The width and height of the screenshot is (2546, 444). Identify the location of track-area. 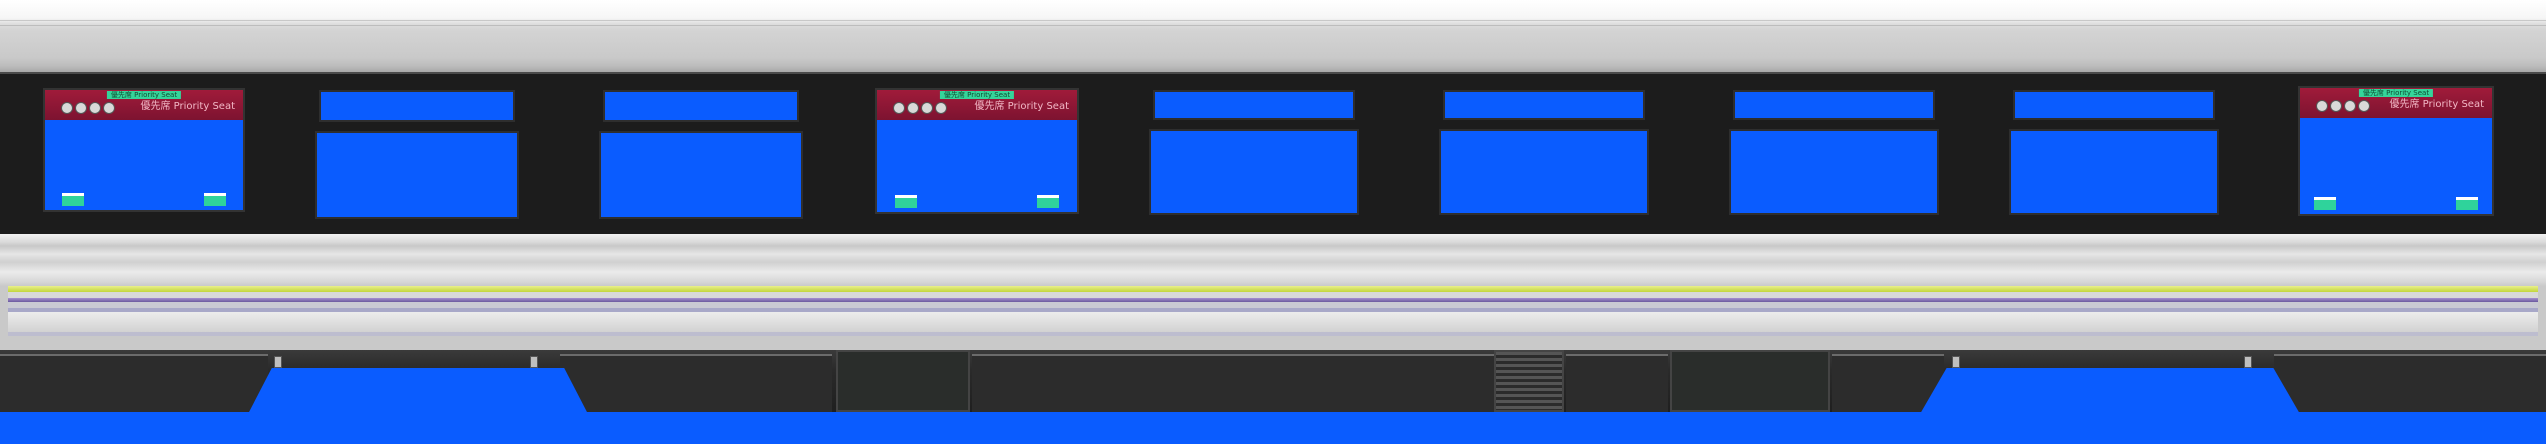
(1273, 428).